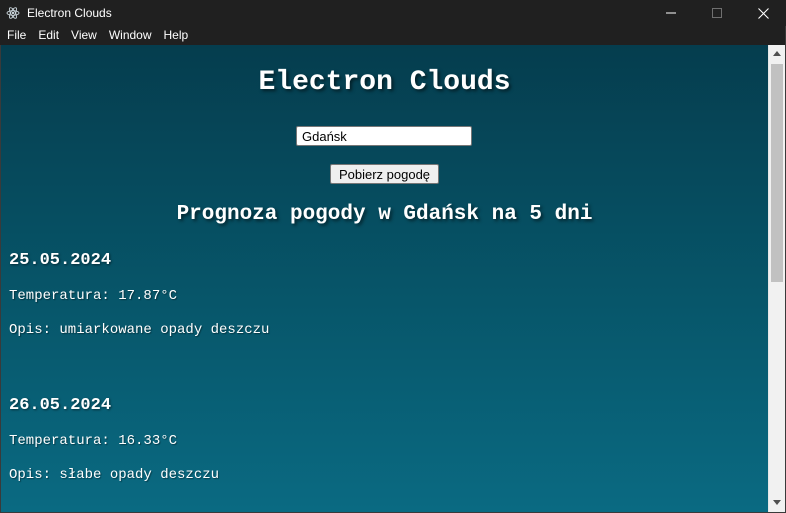  What do you see at coordinates (384, 136) in the screenshot?
I see `city-input` at bounding box center [384, 136].